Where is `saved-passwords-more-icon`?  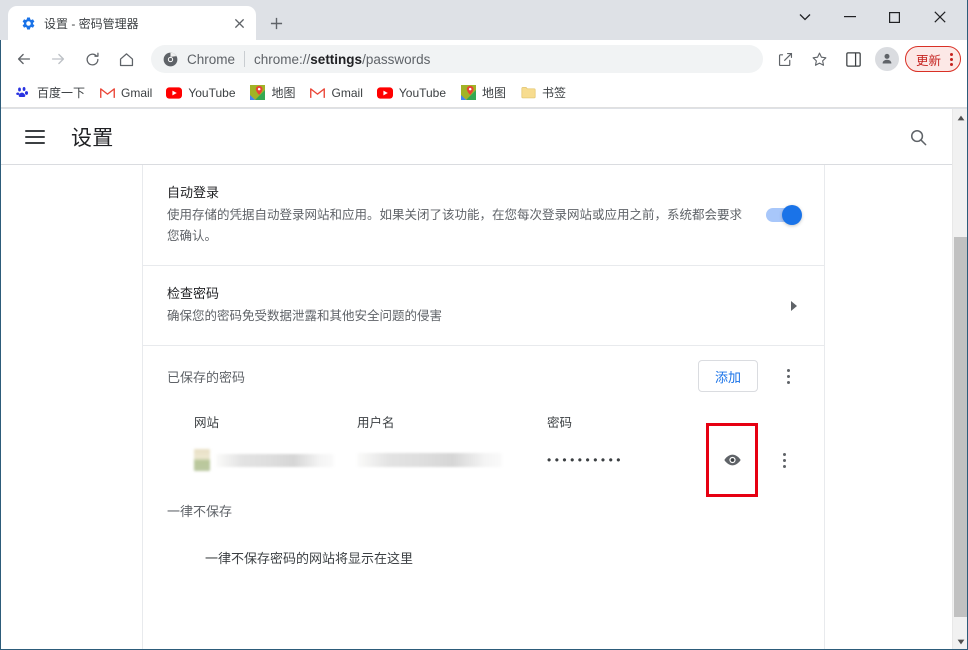
saved-passwords-more-icon is located at coordinates (788, 376).